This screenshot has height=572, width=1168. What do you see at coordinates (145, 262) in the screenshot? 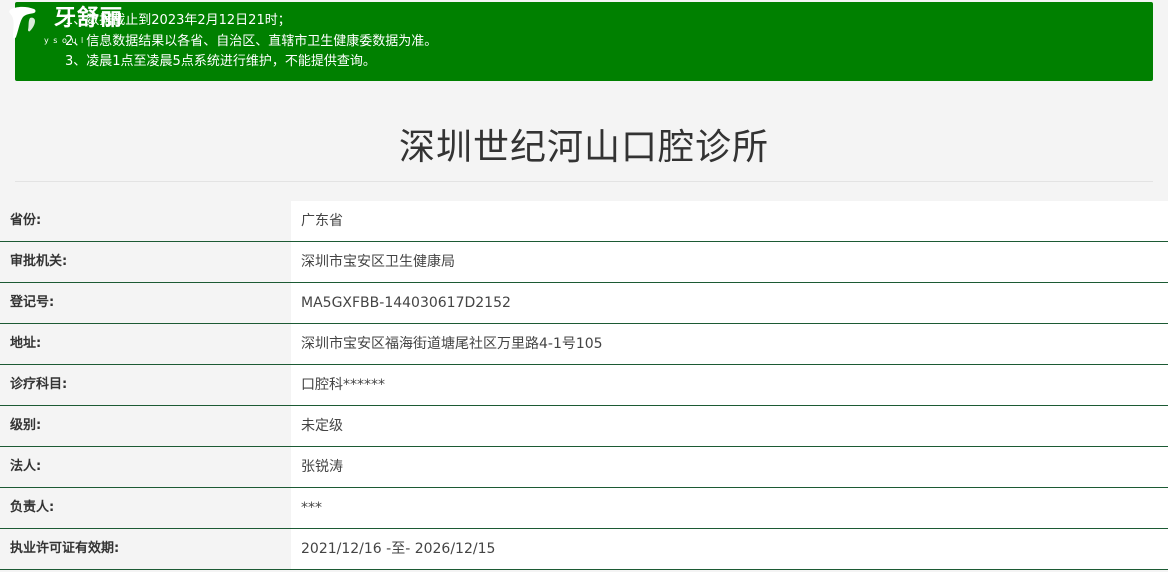
I see `row-label: 审批机关:` at bounding box center [145, 262].